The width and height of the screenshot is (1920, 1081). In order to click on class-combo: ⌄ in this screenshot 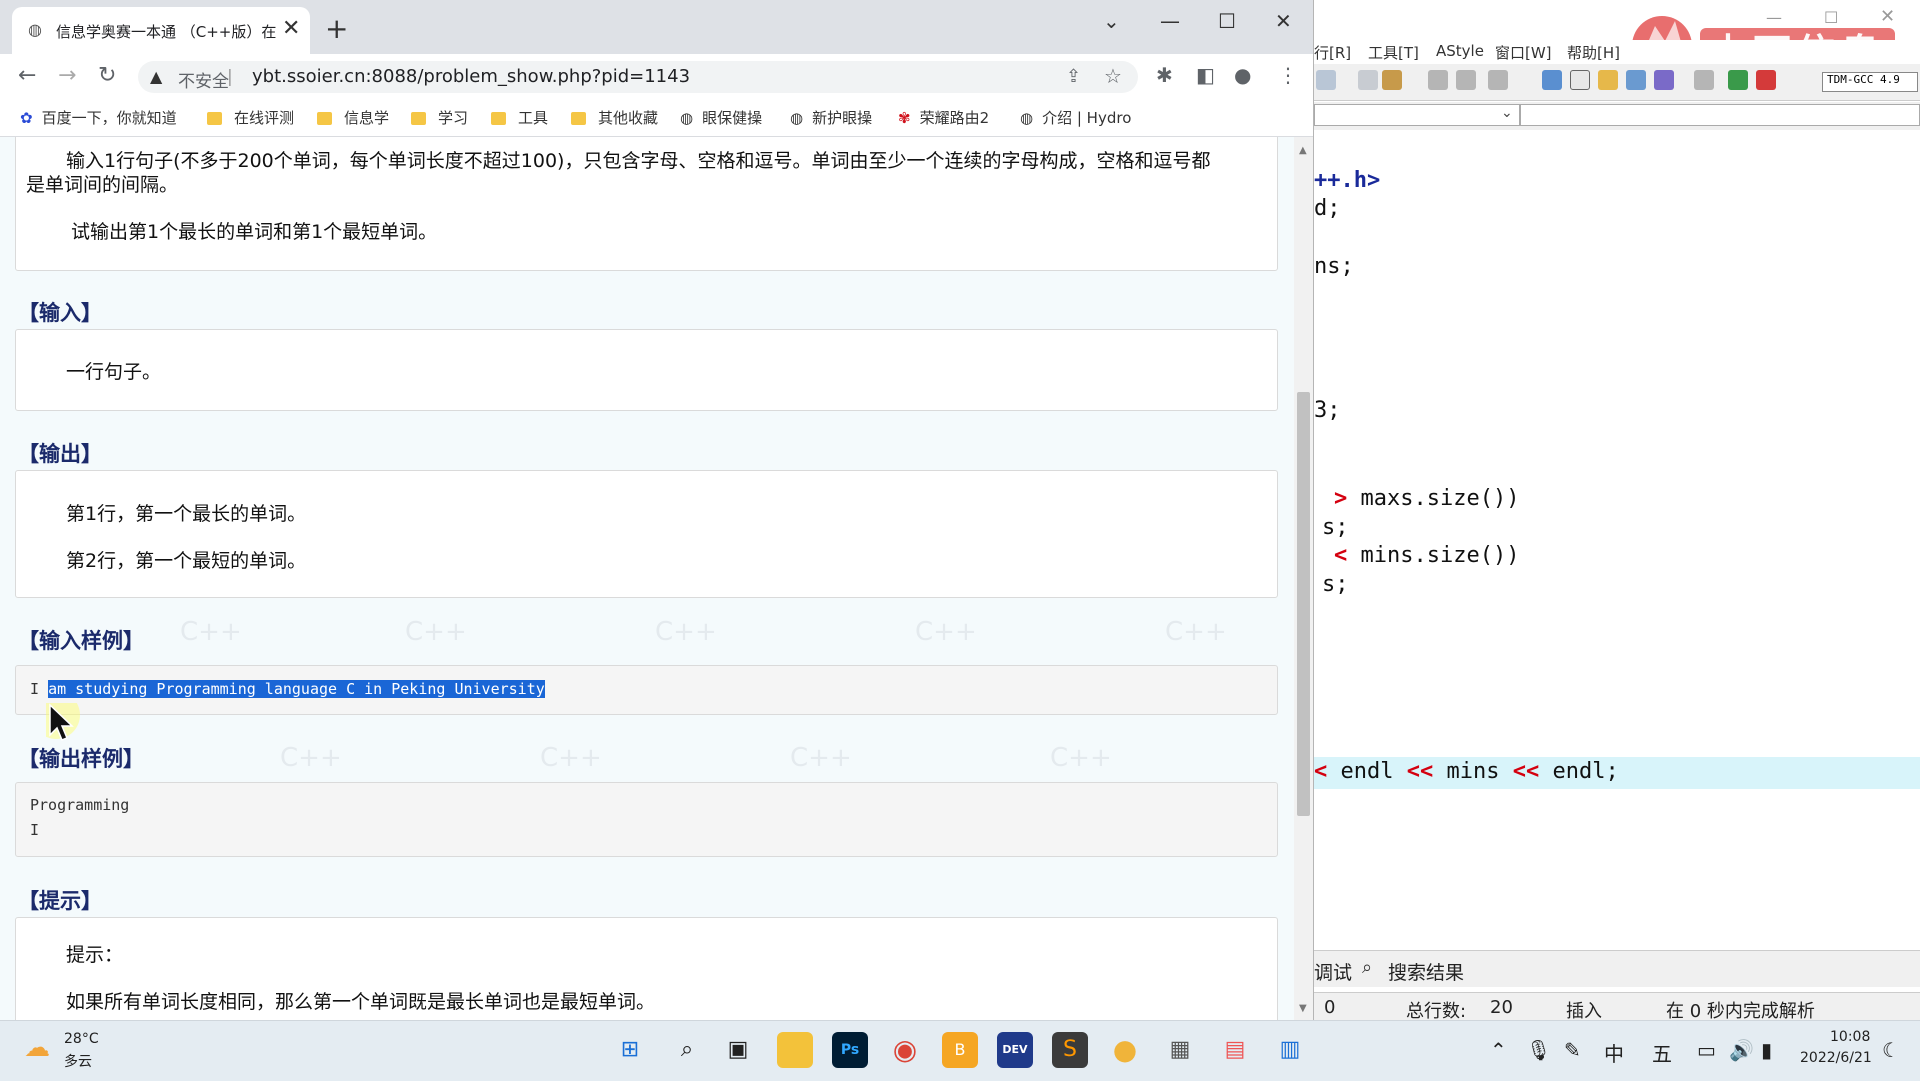, I will do `click(1417, 115)`.